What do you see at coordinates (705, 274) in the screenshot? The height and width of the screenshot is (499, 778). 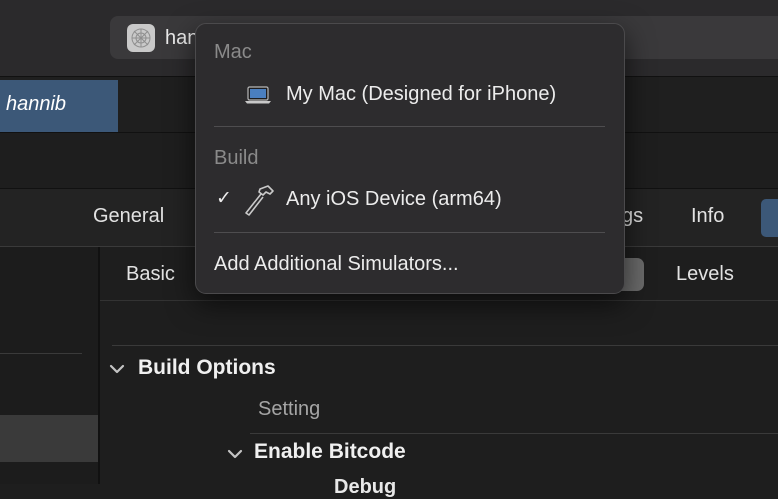 I see `filter-levels-button: Levels` at bounding box center [705, 274].